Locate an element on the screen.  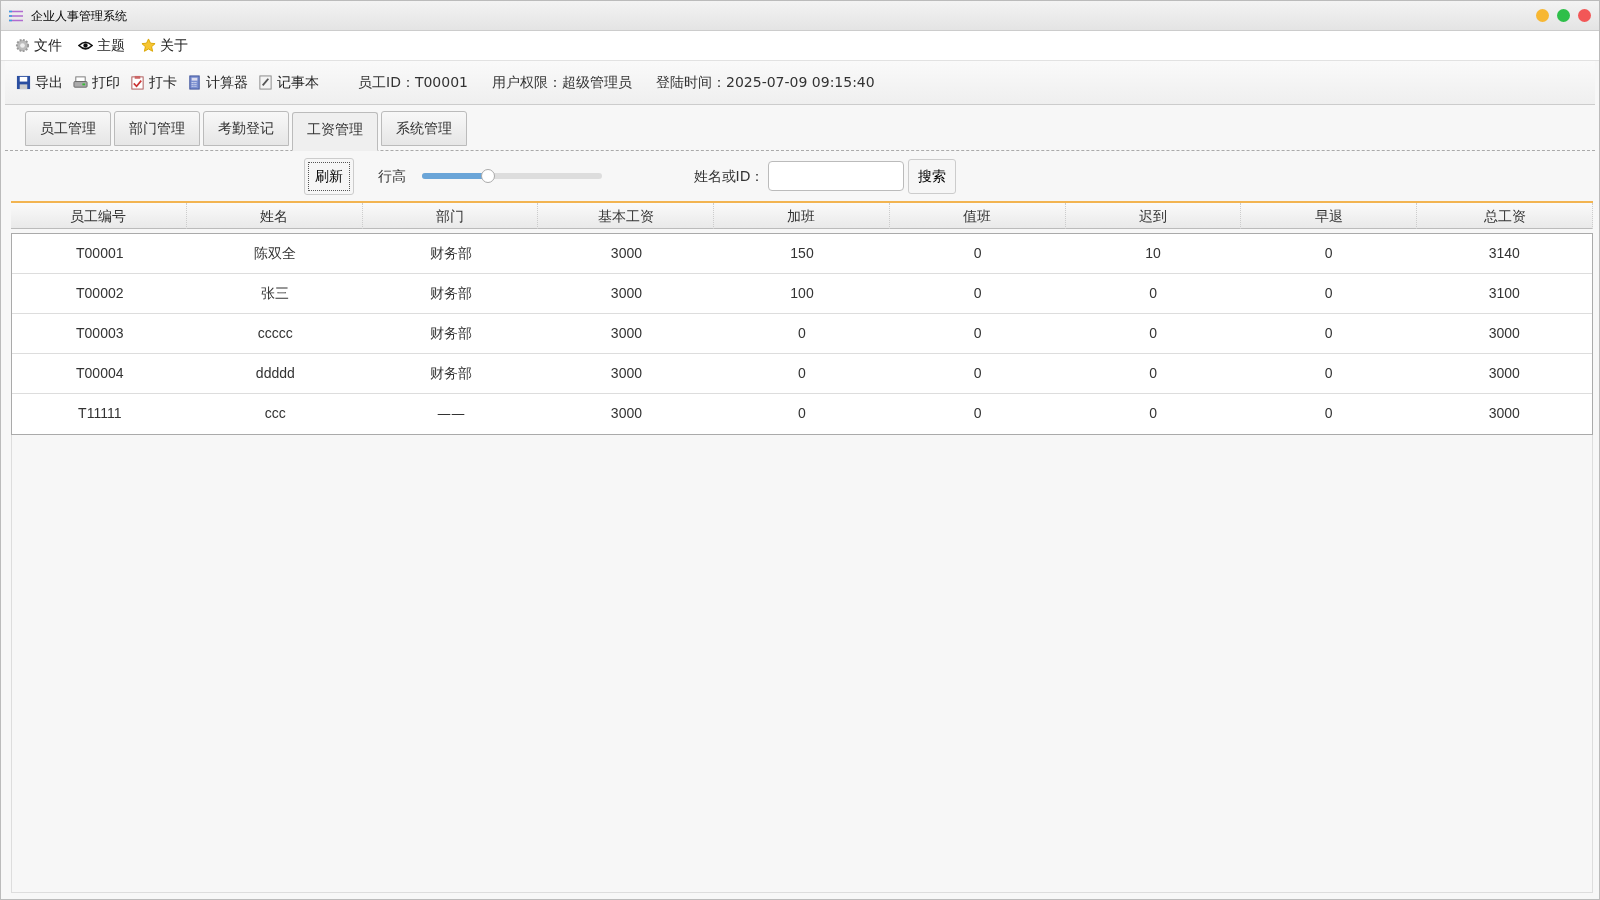
tab: 考勤登记 is located at coordinates (246, 128).